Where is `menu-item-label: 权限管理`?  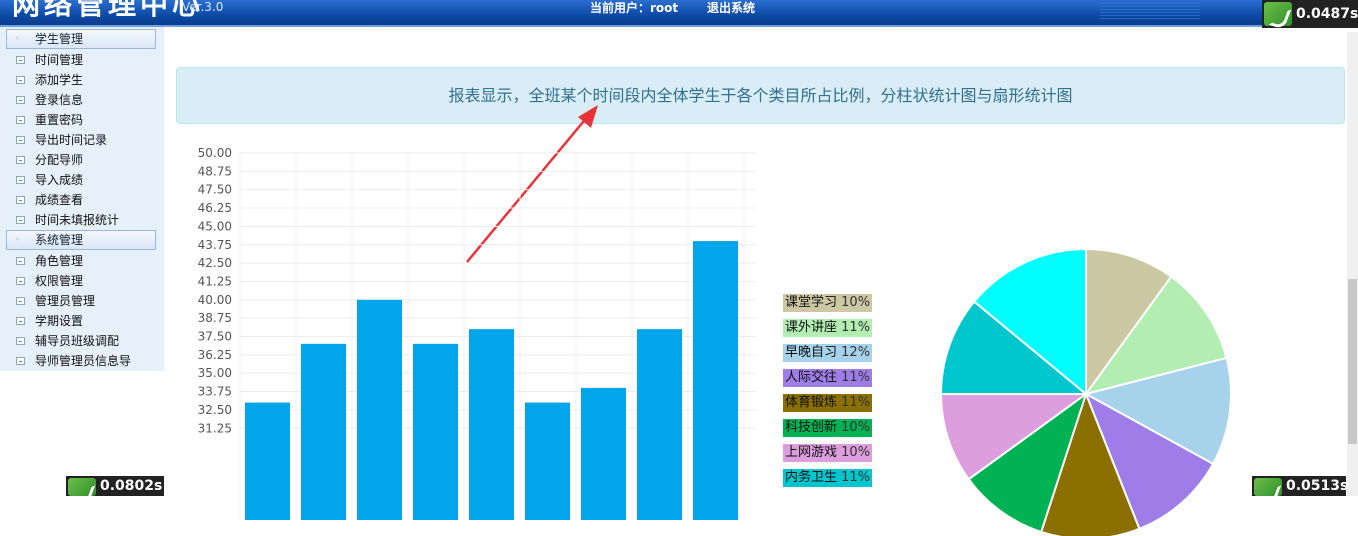 menu-item-label: 权限管理 is located at coordinates (59, 281).